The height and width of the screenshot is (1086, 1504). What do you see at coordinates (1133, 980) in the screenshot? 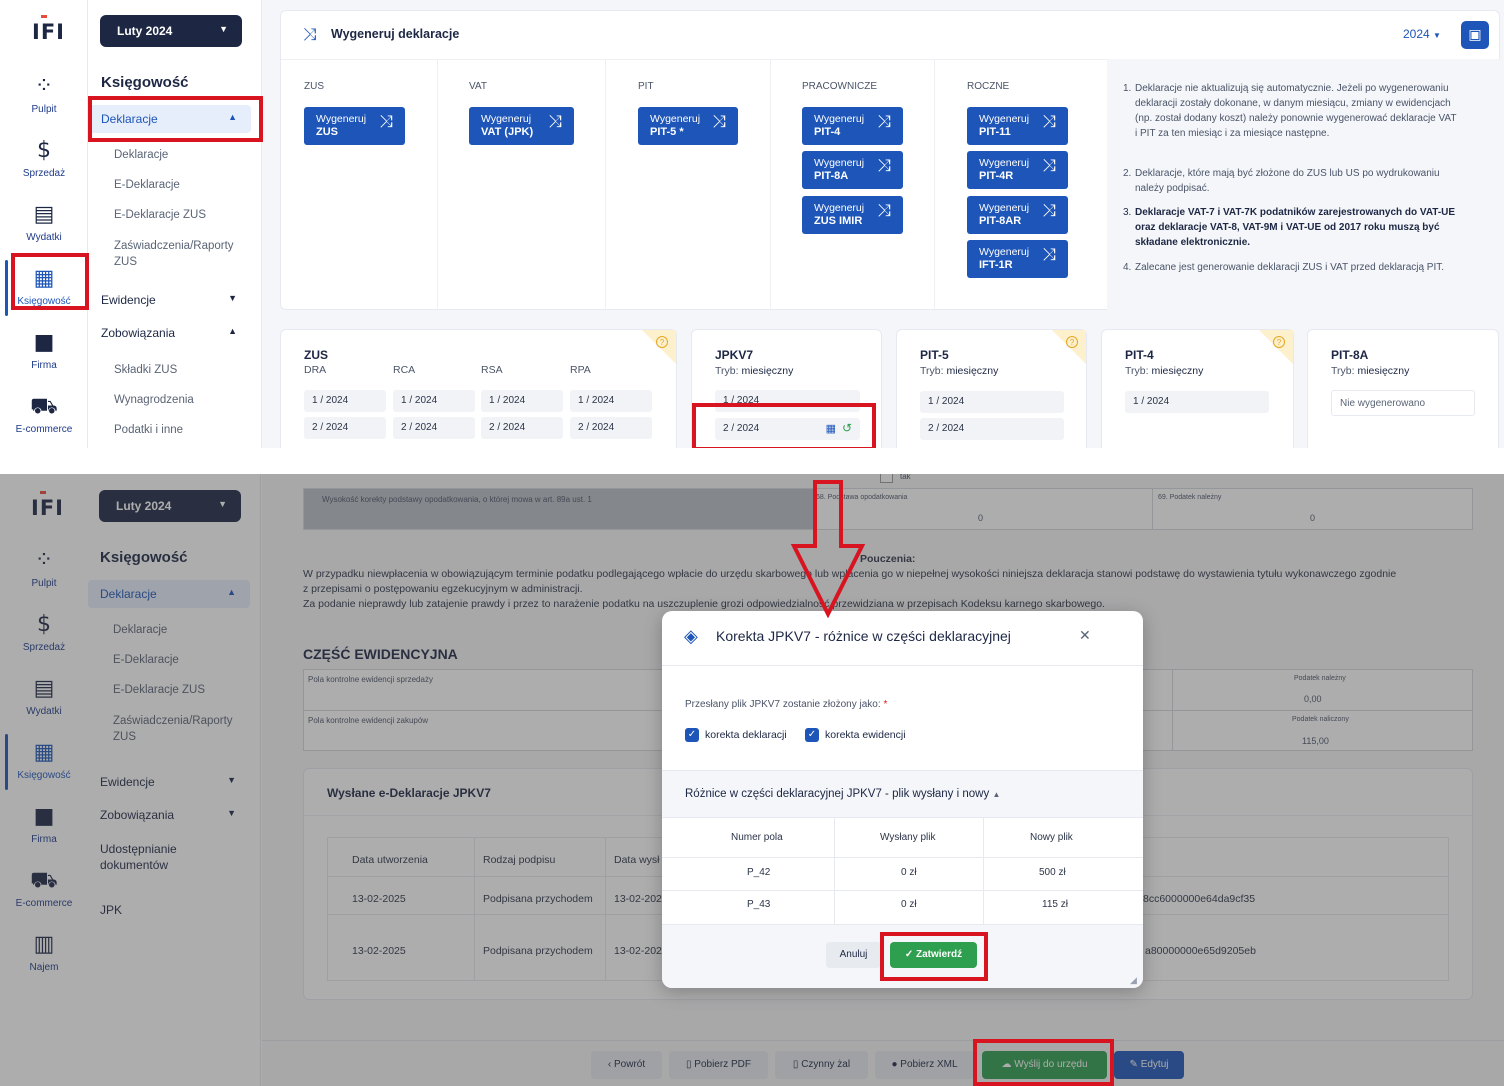
I see `resize-handle-icon: ◢` at bounding box center [1133, 980].